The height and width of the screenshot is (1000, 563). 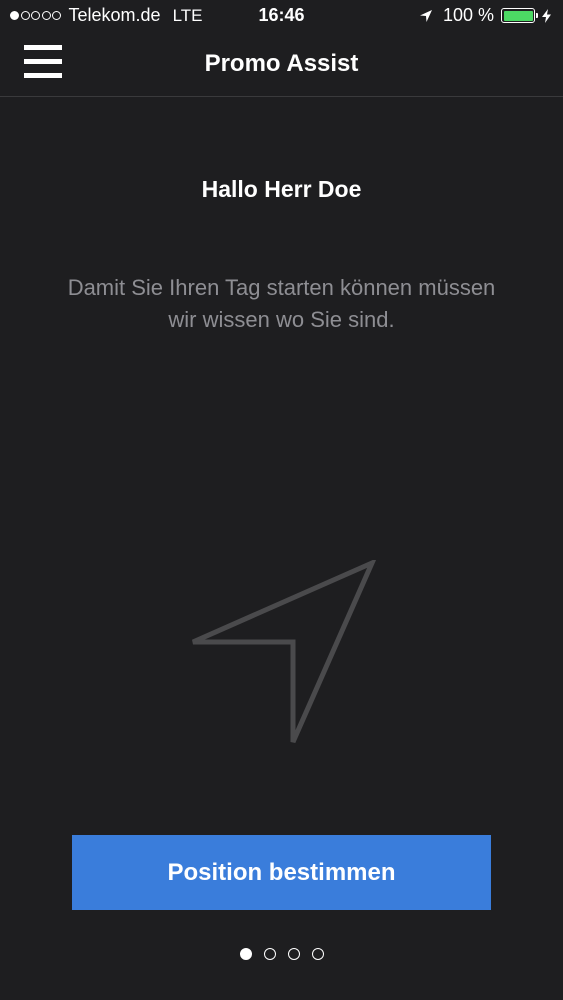 What do you see at coordinates (468, 15) in the screenshot?
I see `battery-percent: 100 %` at bounding box center [468, 15].